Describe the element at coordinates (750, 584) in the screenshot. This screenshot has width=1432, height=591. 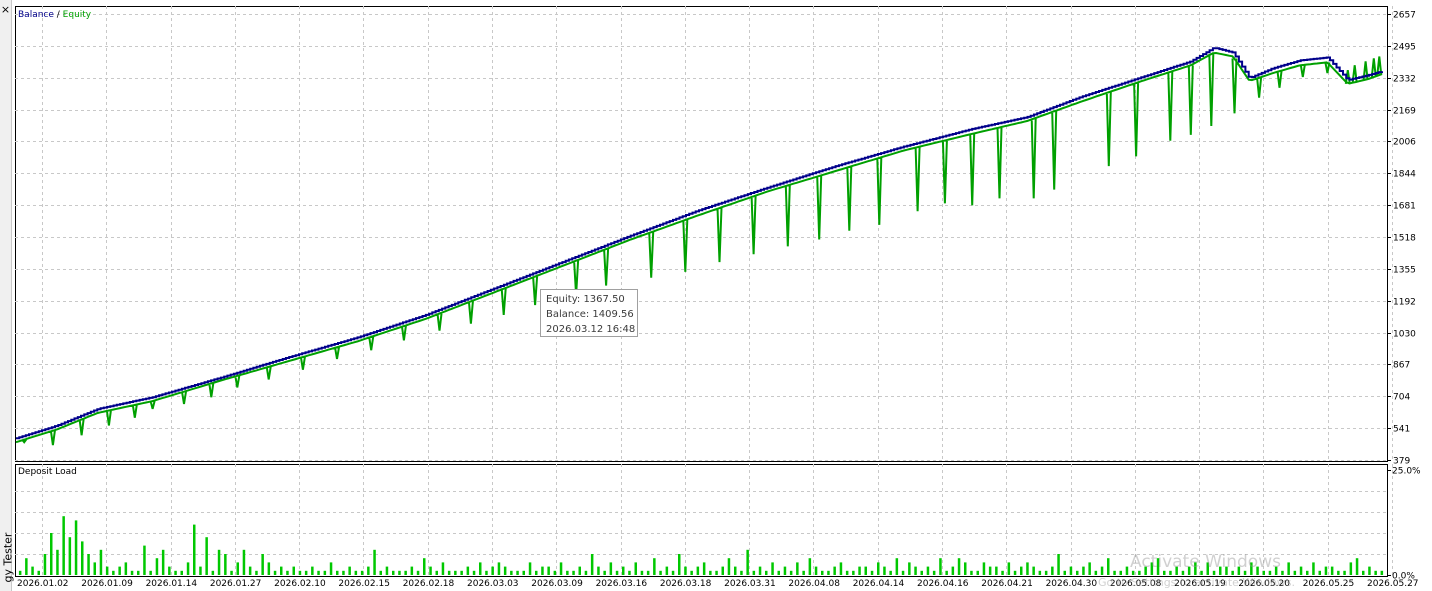
I see `x-tick-label: 2026.03.31` at that location.